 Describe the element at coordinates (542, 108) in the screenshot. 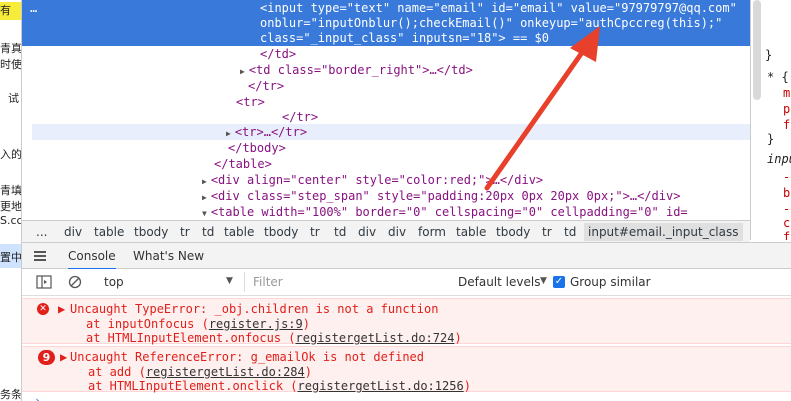

I see `annotation-arrow` at that location.